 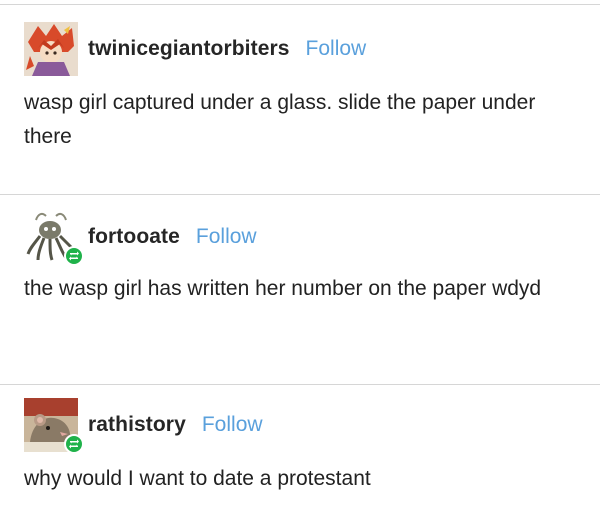 I want to click on post-3-header: rathistory Follow, so click(x=143, y=426).